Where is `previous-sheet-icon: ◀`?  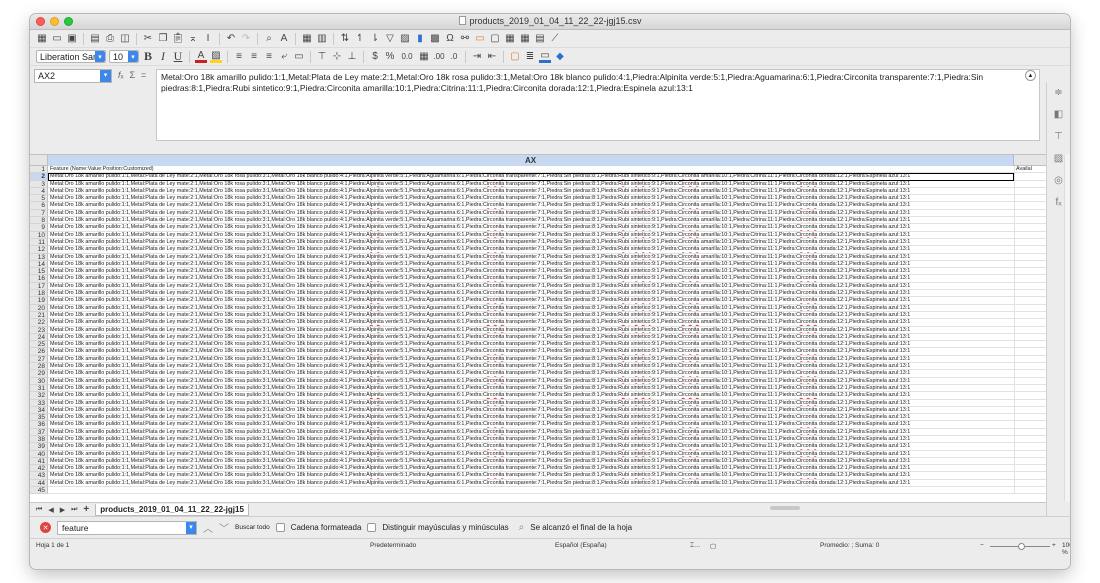
previous-sheet-icon: ◀ is located at coordinates (50, 510).